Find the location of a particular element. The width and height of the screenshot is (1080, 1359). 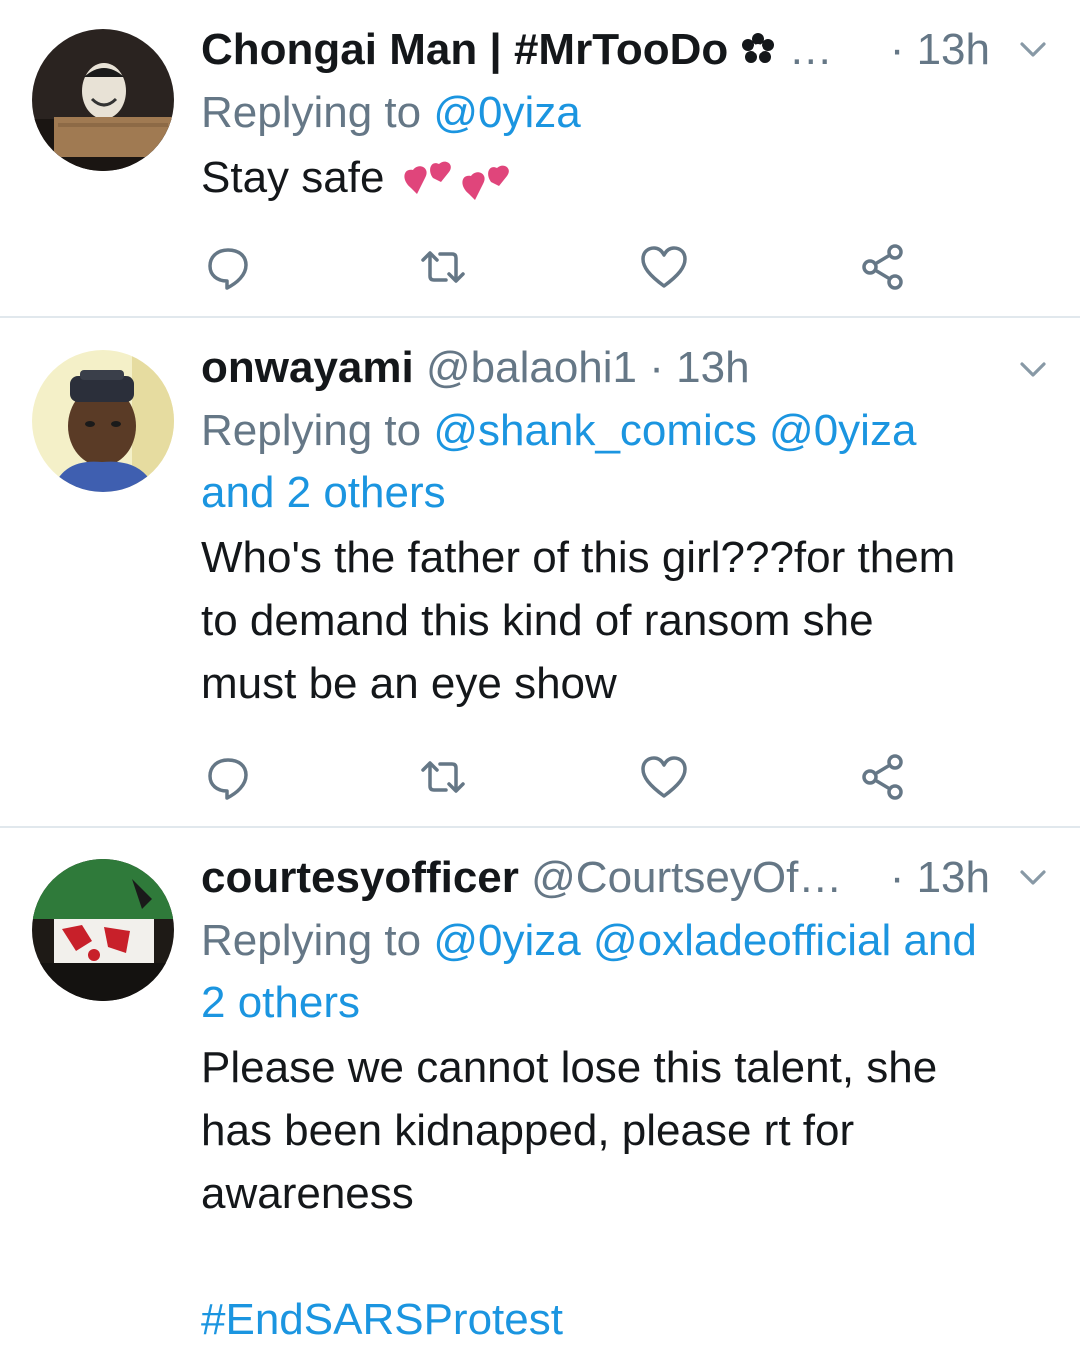

tweet-text-line: Please we cannot lose this talent, she is located at coordinates (569, 1067).